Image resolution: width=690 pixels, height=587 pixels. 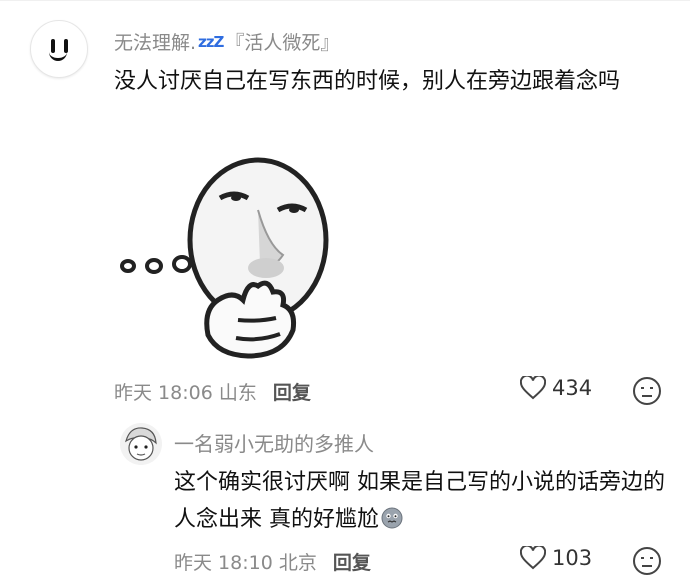 I want to click on like-button: 434, so click(x=556, y=388).